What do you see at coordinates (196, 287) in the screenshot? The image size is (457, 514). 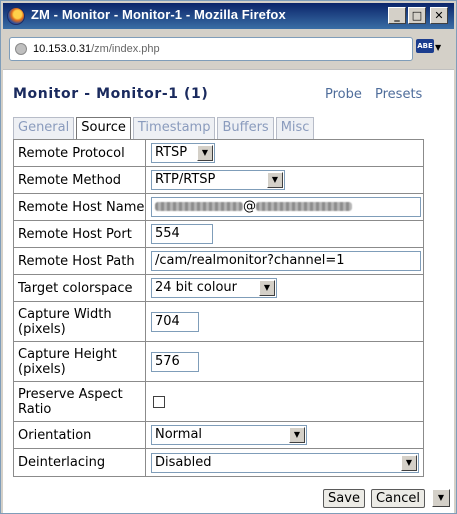 I see `target-colorspace-value: 24 bit colour` at bounding box center [196, 287].